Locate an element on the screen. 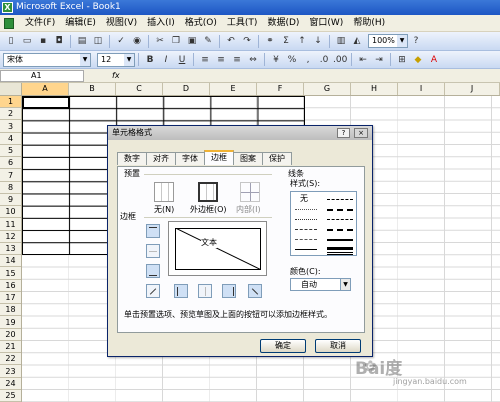 Image resolution: width=500 pixels, height=402 pixels. print-preview-icon: ◫ is located at coordinates (98, 41).